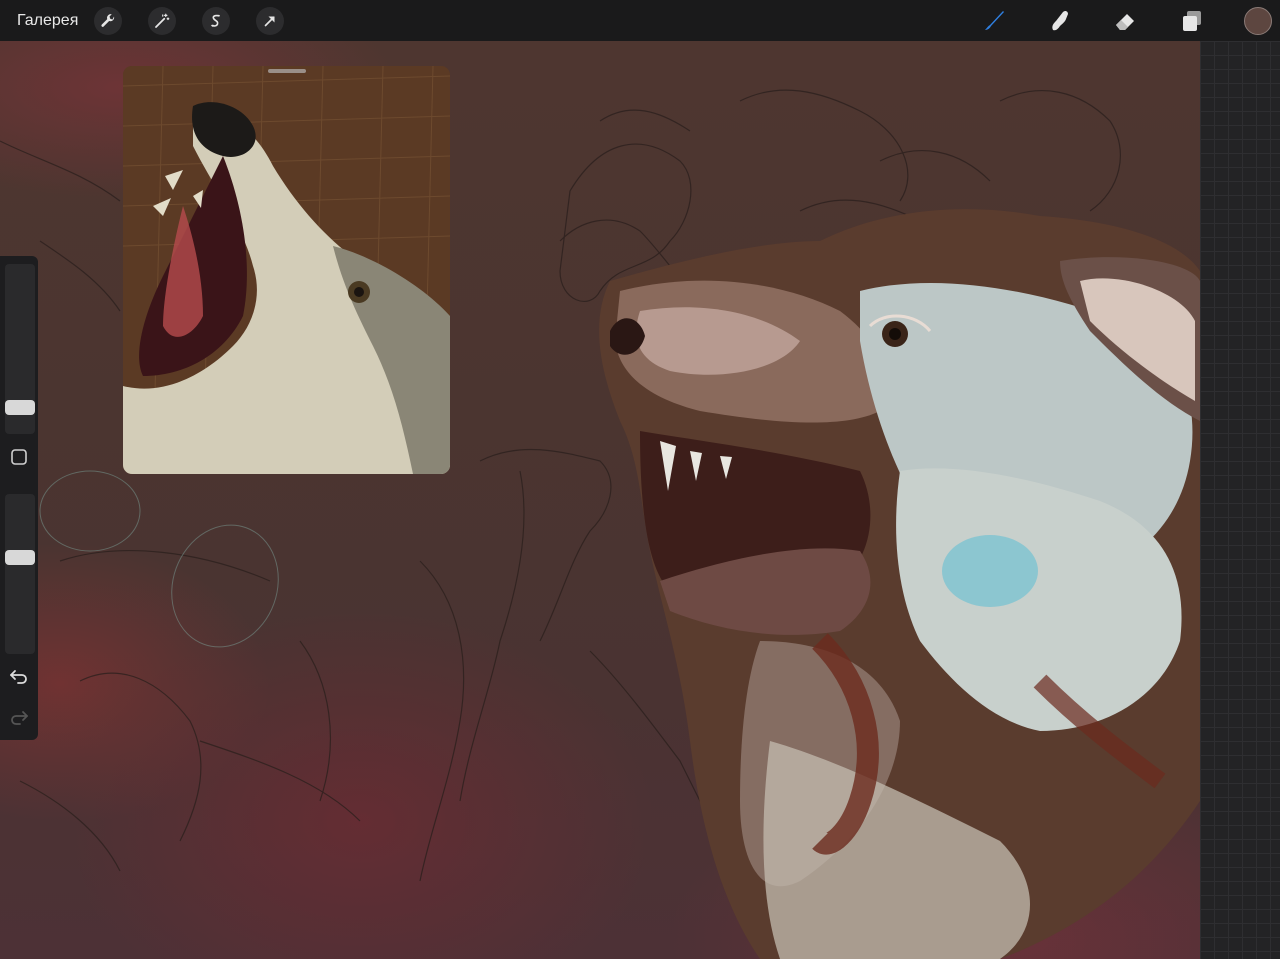  I want to click on transform-arrow-icon, so click(270, 20).